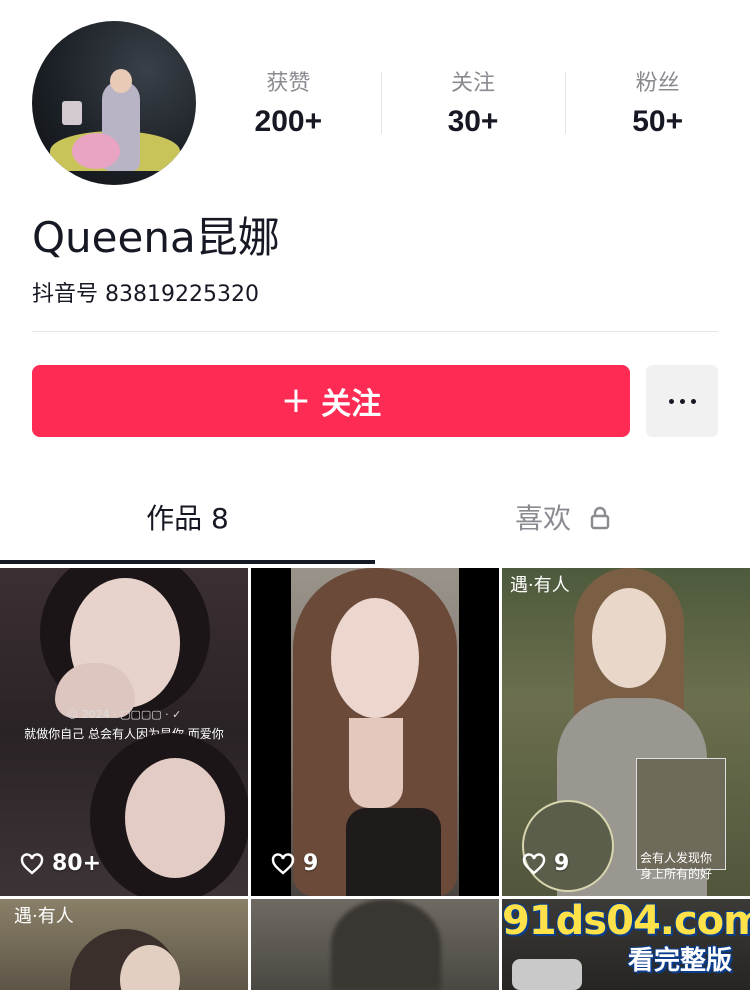 This screenshot has width=750, height=990. Describe the element at coordinates (600, 518) in the screenshot. I see `lock-icon` at that location.